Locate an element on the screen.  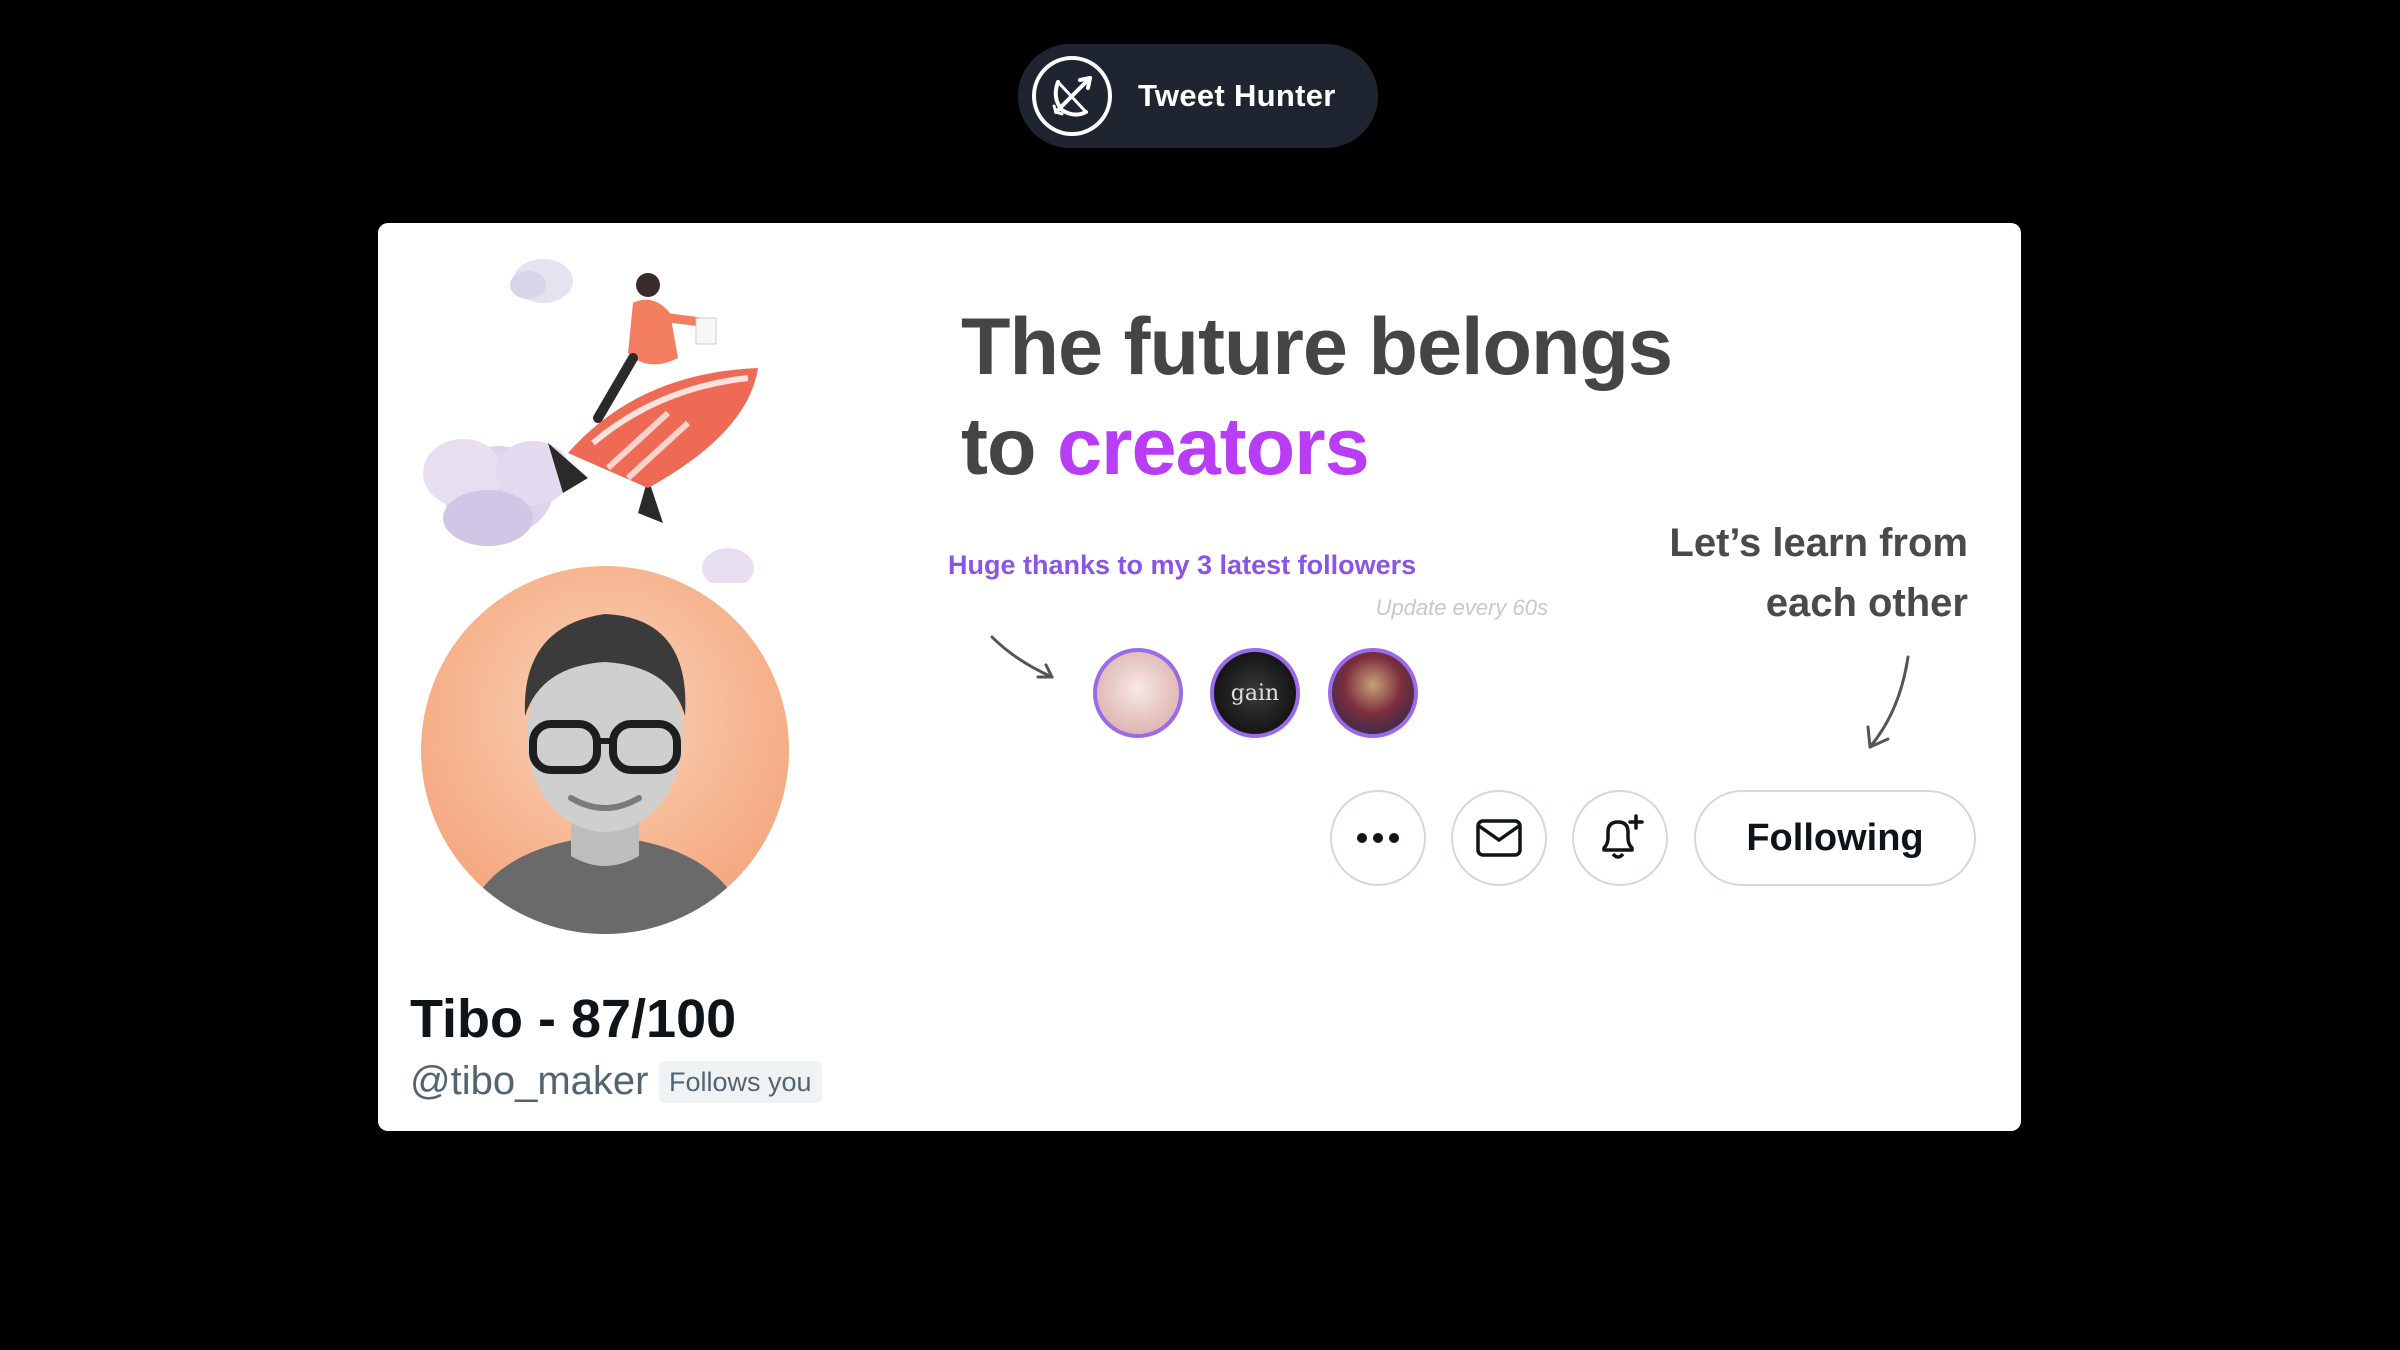
learn-line-1: Let’s learn from is located at coordinates (1818, 543).